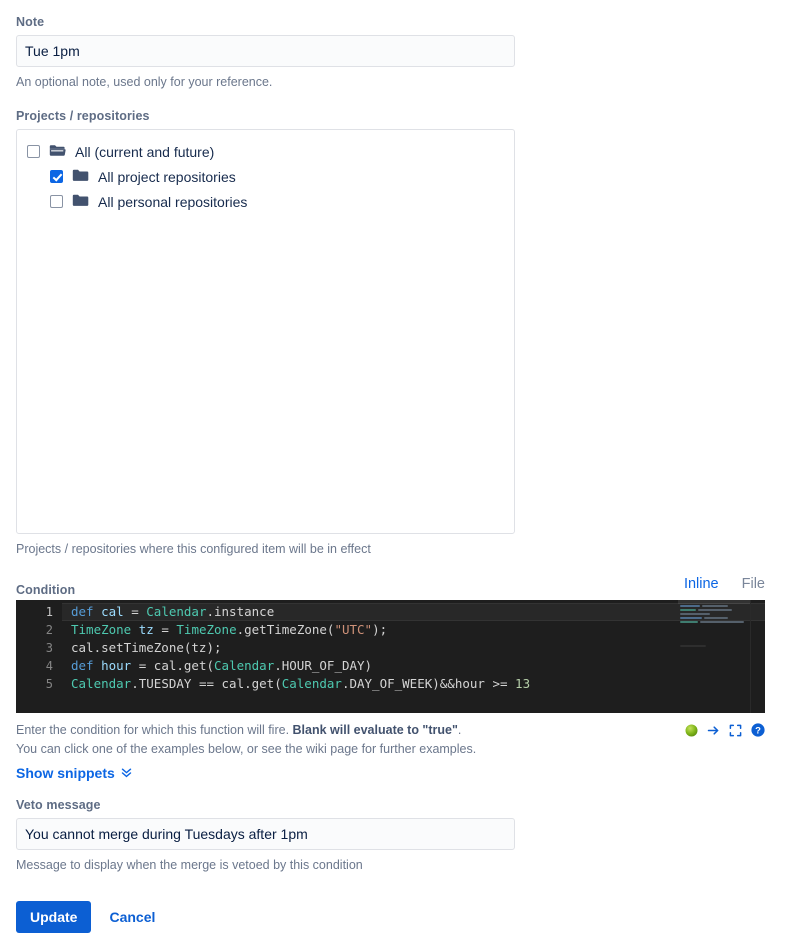  Describe the element at coordinates (49, 684) in the screenshot. I see `line-number: 5` at that location.